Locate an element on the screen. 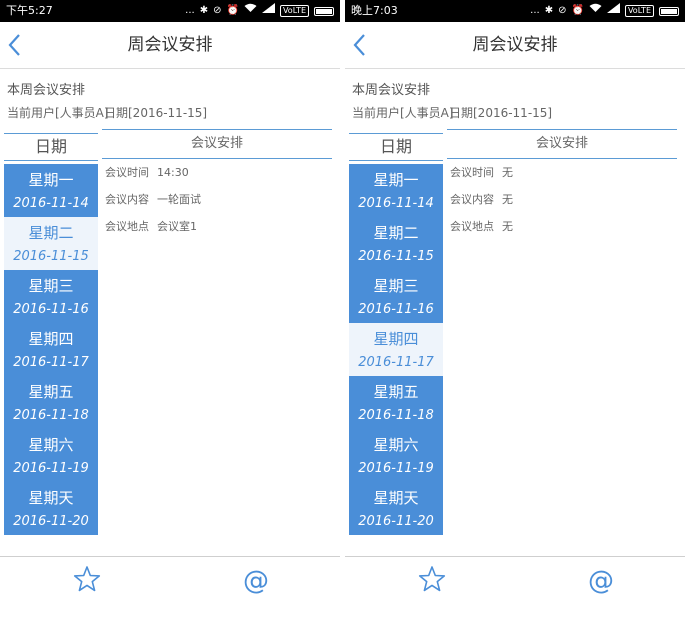  meeting-time-row: 会议时间无 is located at coordinates (565, 179).